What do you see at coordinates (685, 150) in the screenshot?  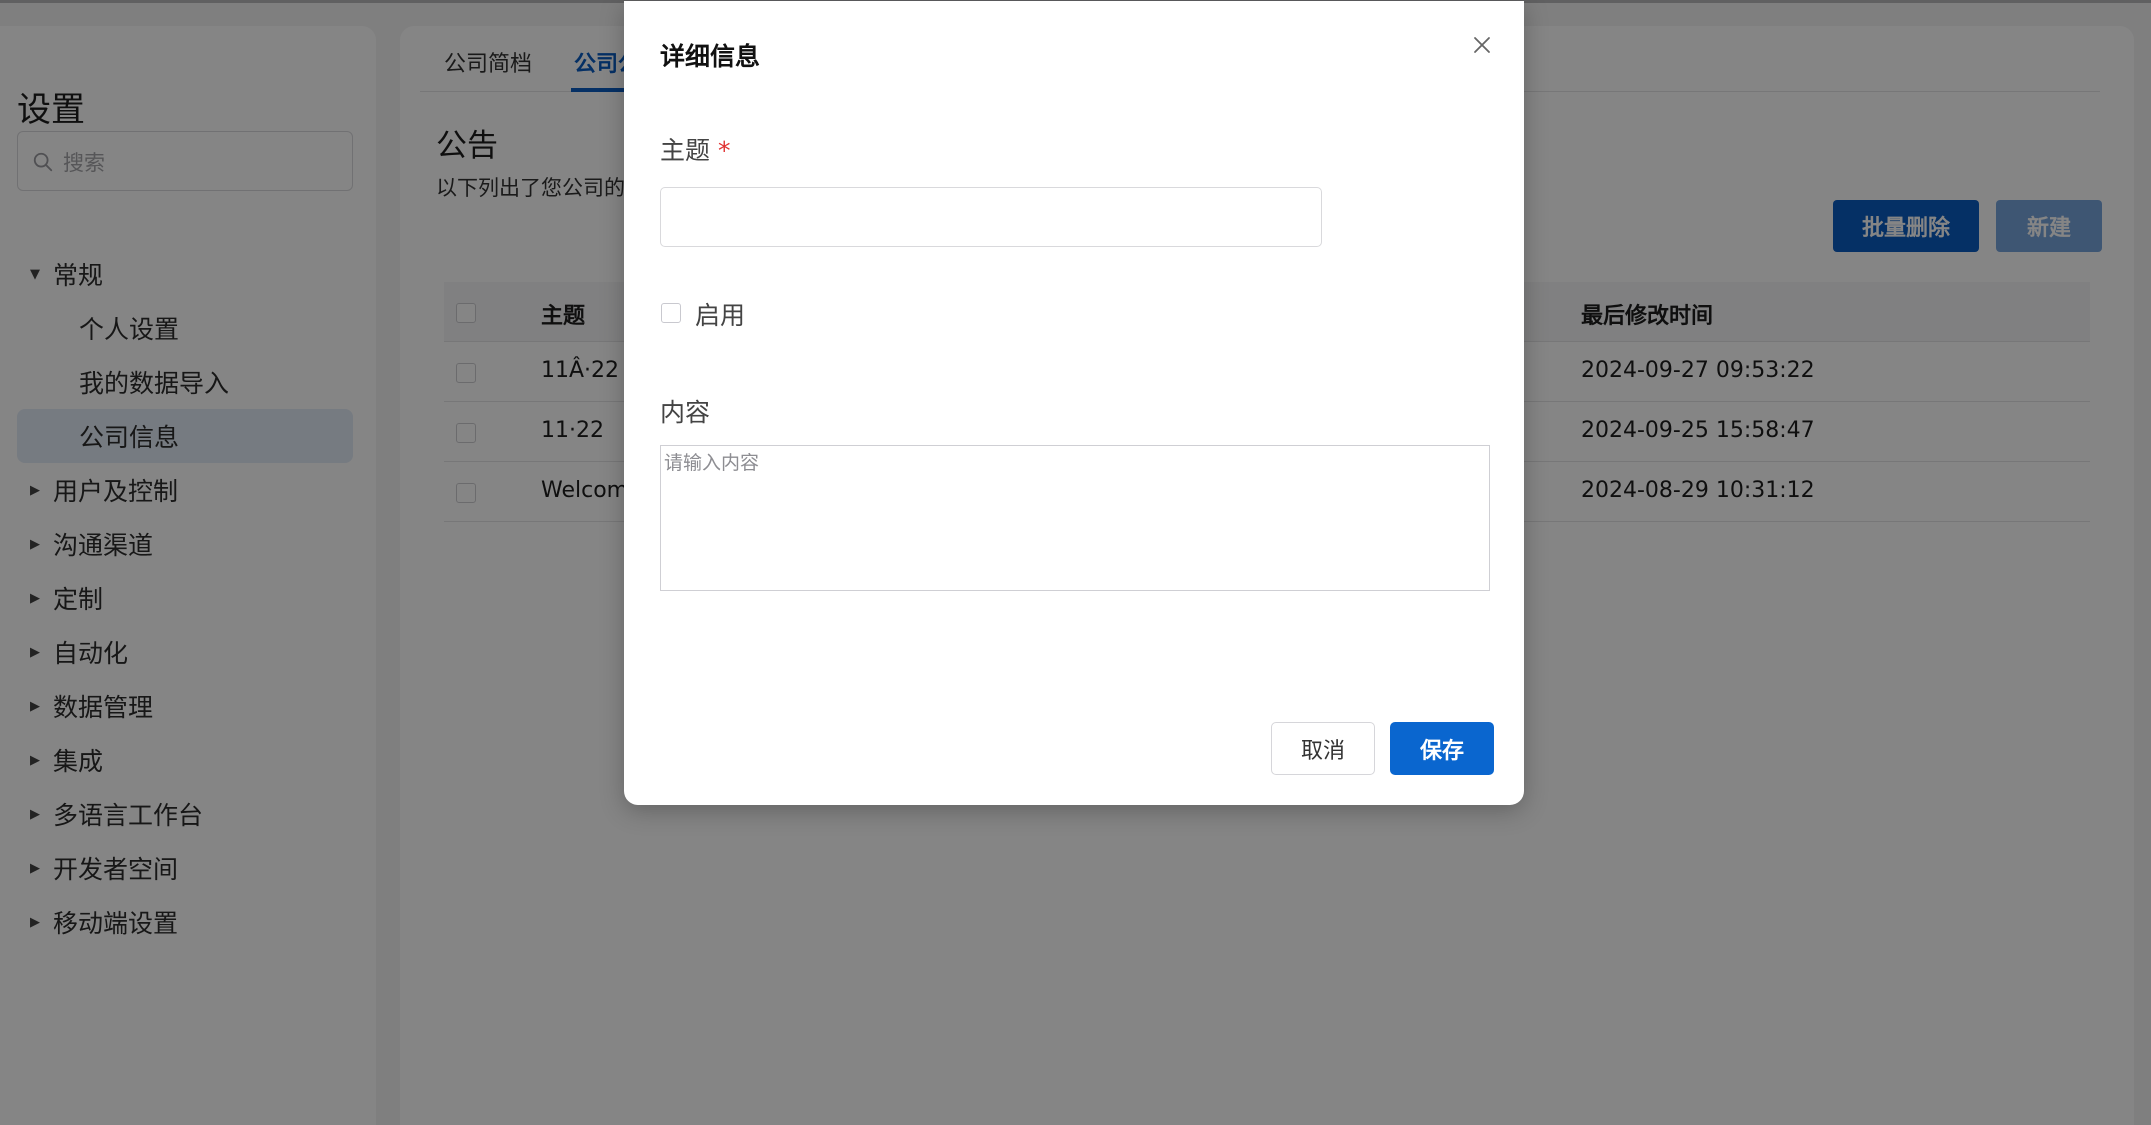 I see `subject-label-text: 主题` at bounding box center [685, 150].